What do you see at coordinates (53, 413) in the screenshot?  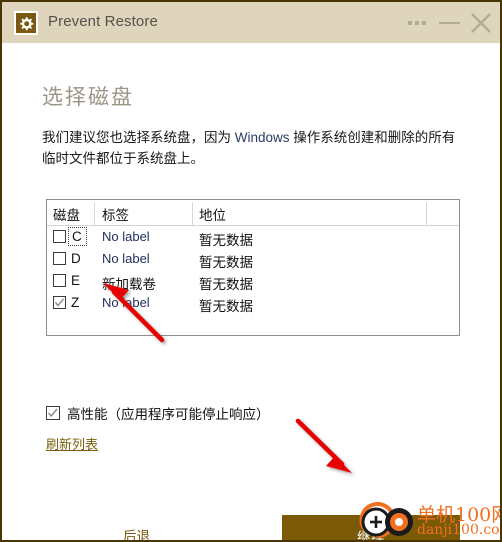 I see `high-performance-checkbox` at bounding box center [53, 413].